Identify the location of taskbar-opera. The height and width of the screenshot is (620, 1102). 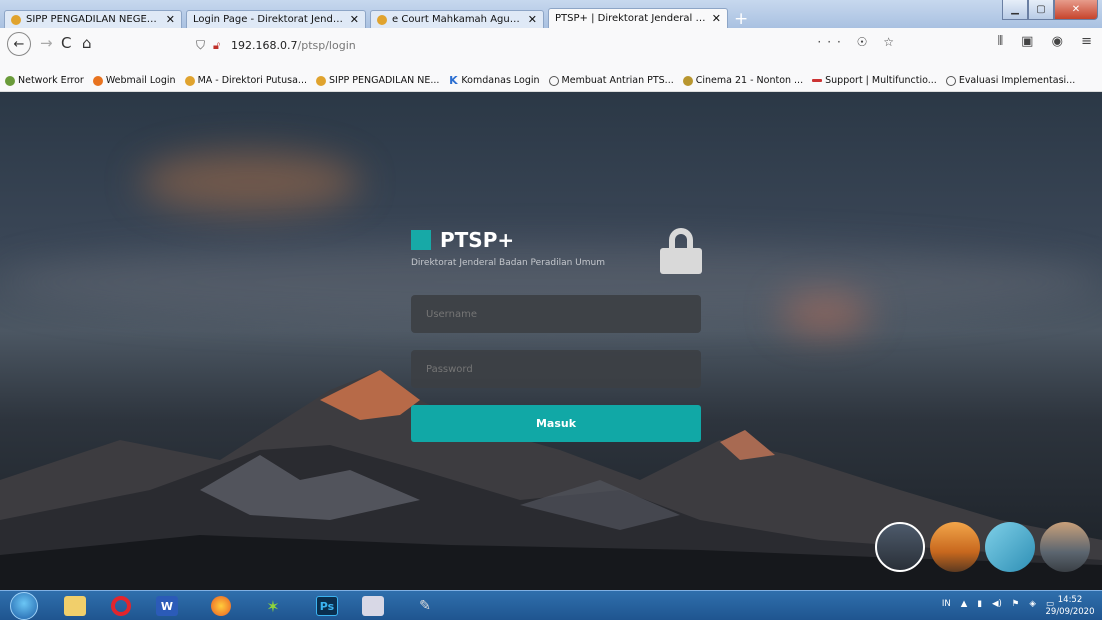
(121, 606).